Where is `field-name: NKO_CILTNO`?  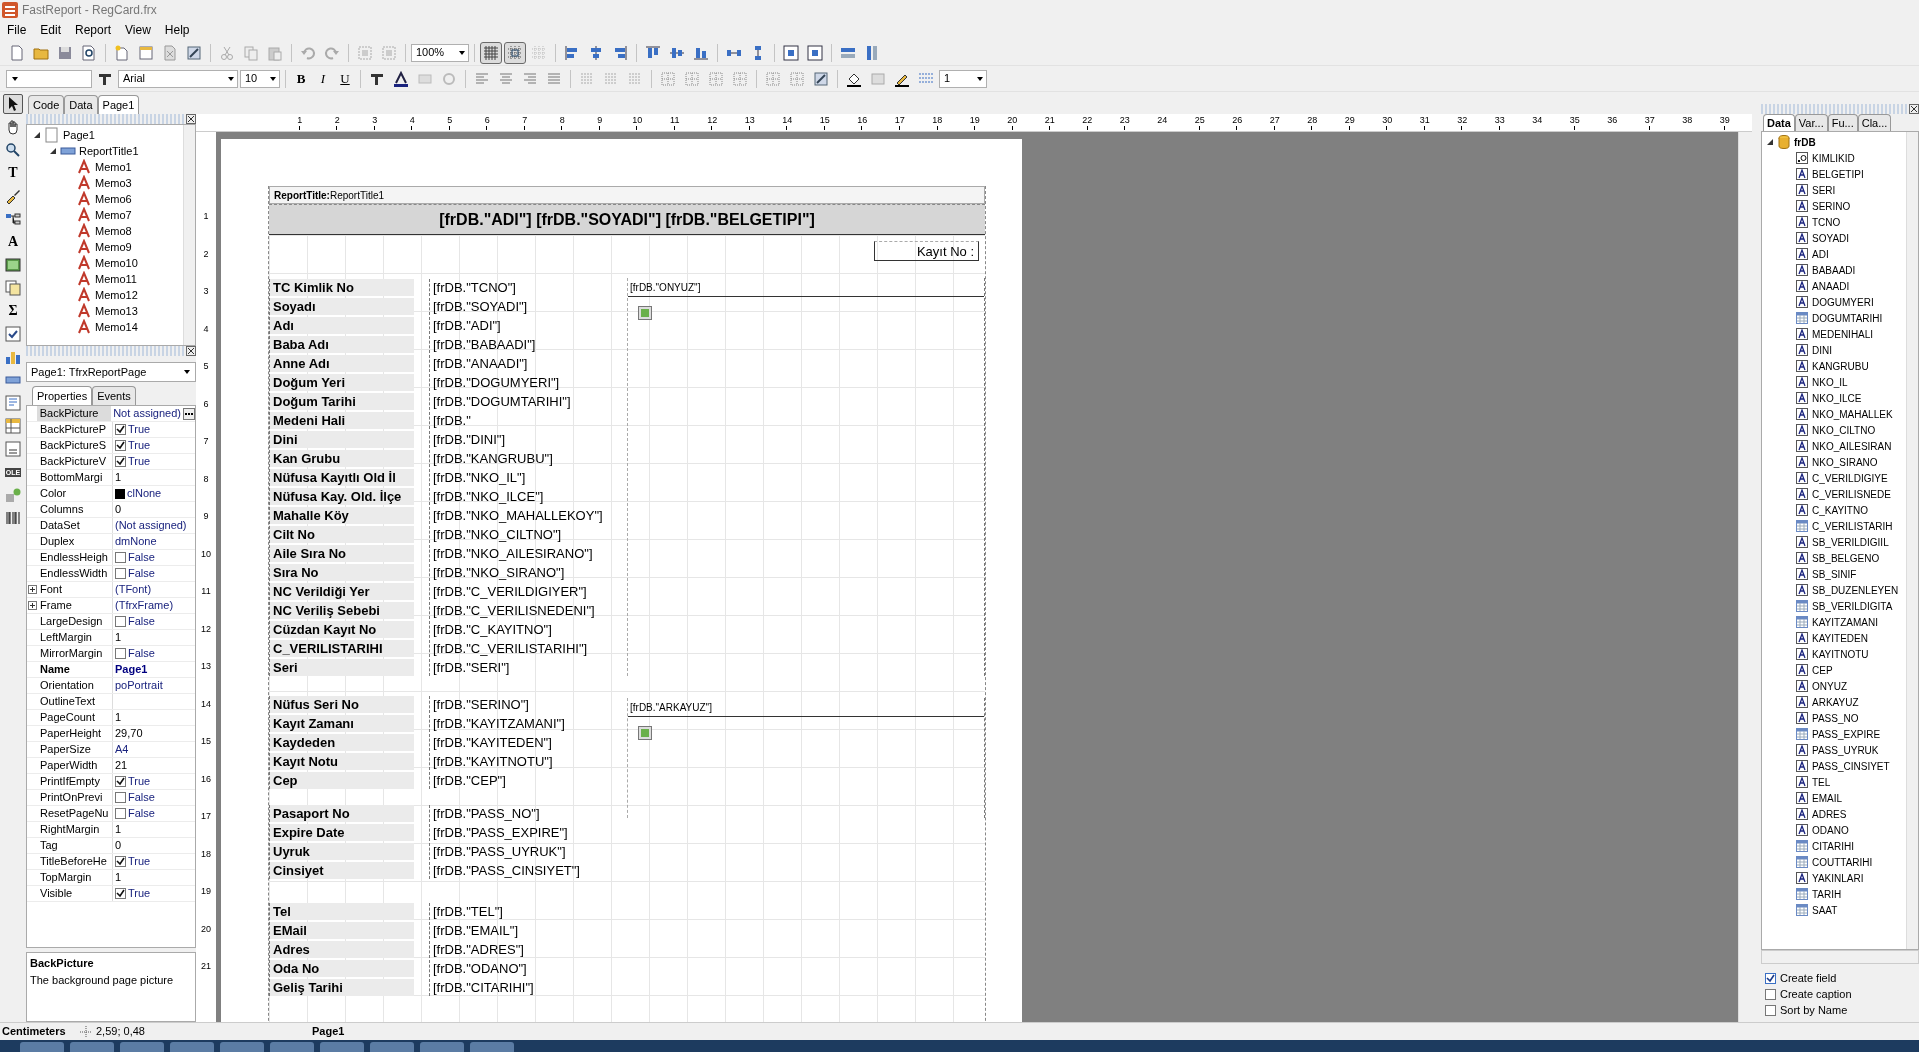 field-name: NKO_CILTNO is located at coordinates (1844, 430).